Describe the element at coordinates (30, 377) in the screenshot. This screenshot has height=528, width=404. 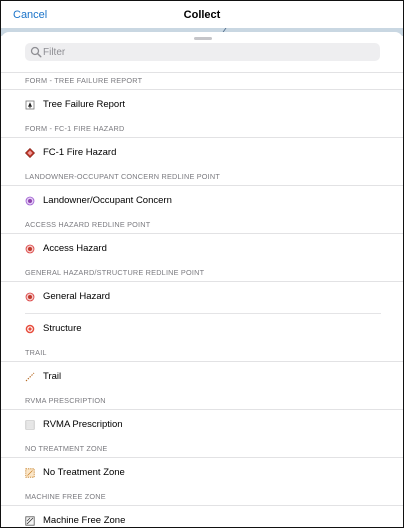
I see `dashed-line-icon` at that location.